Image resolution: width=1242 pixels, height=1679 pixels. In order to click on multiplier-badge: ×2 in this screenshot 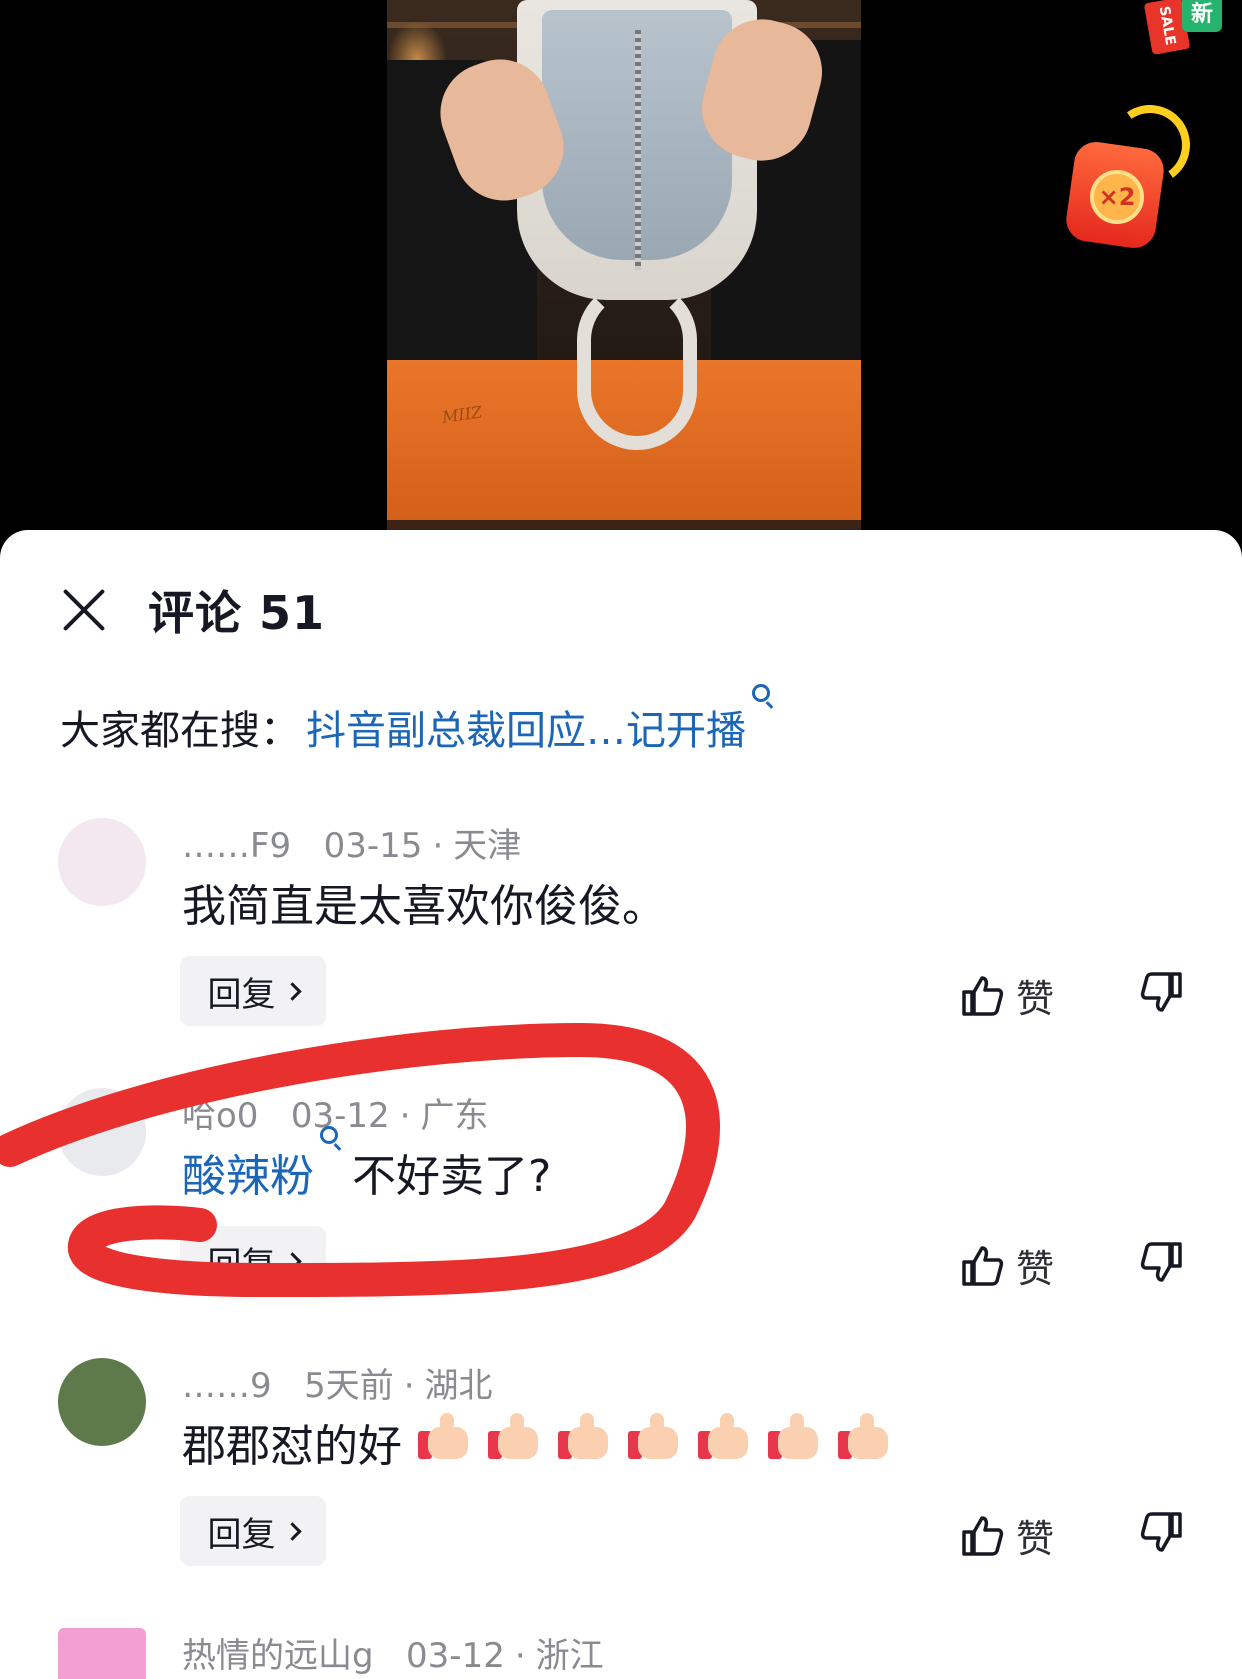, I will do `click(1117, 197)`.